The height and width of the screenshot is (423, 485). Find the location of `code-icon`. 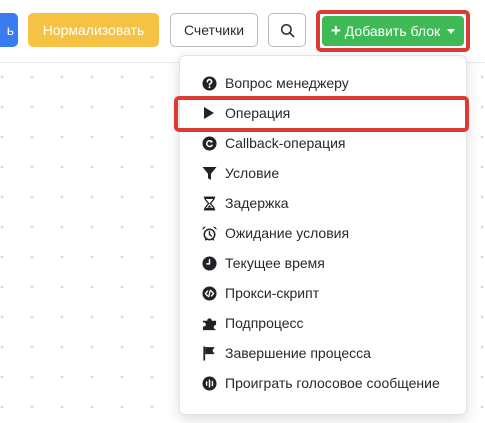

code-icon is located at coordinates (209, 293).